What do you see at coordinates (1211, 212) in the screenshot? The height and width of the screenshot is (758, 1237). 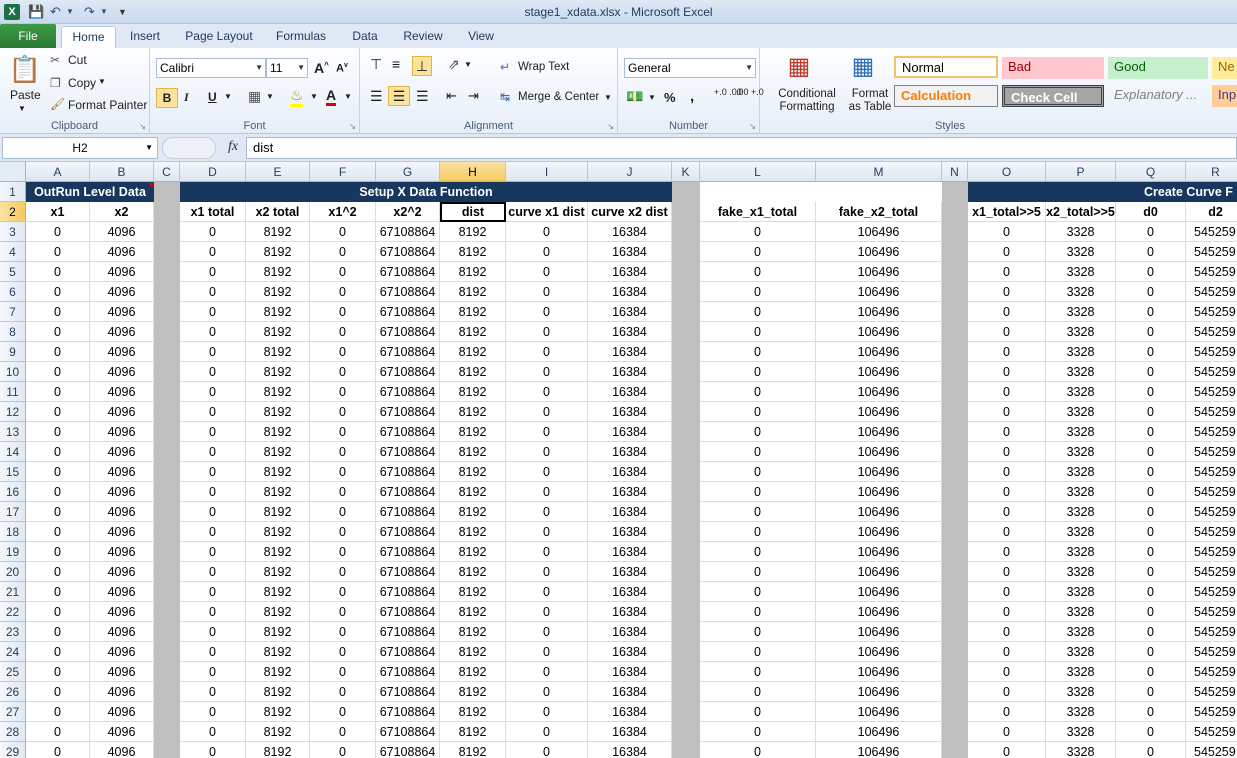 I see `header-cell-r: d2` at bounding box center [1211, 212].